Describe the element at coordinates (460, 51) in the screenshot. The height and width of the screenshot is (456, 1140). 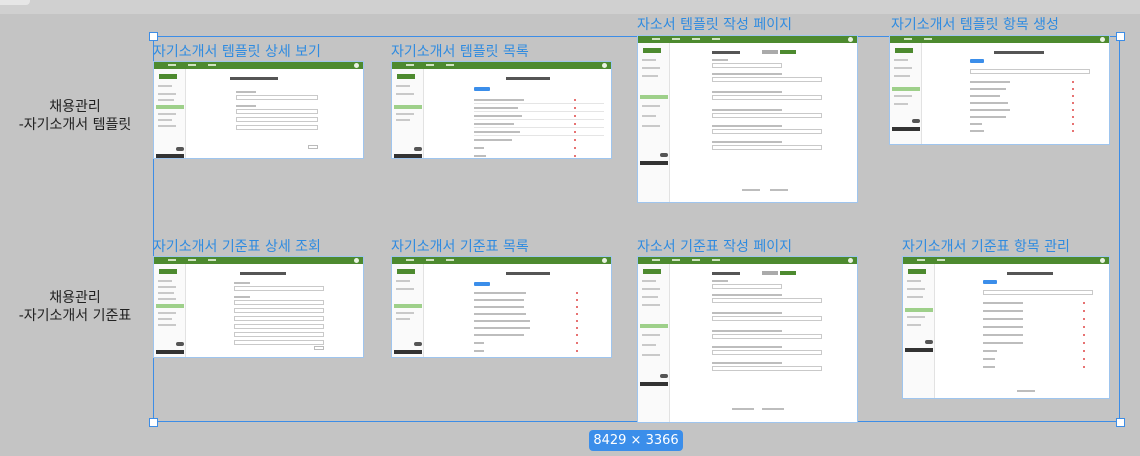
I see `frame-title-template-list: 자기소개서 템플릿 목록` at that location.